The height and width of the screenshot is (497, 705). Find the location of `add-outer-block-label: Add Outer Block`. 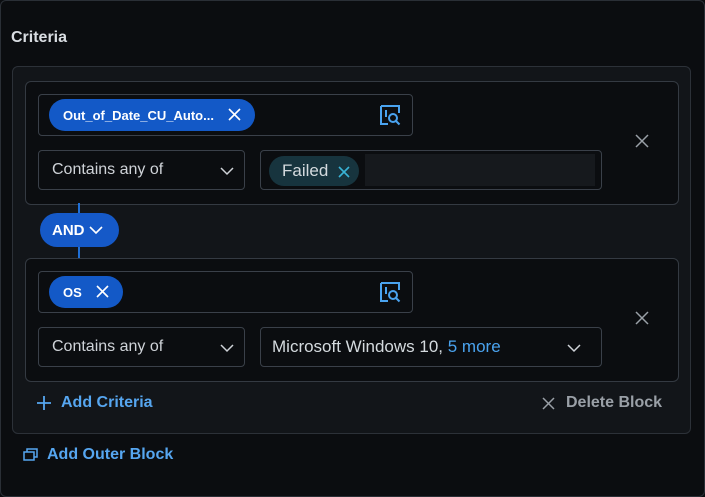

add-outer-block-label: Add Outer Block is located at coordinates (110, 454).